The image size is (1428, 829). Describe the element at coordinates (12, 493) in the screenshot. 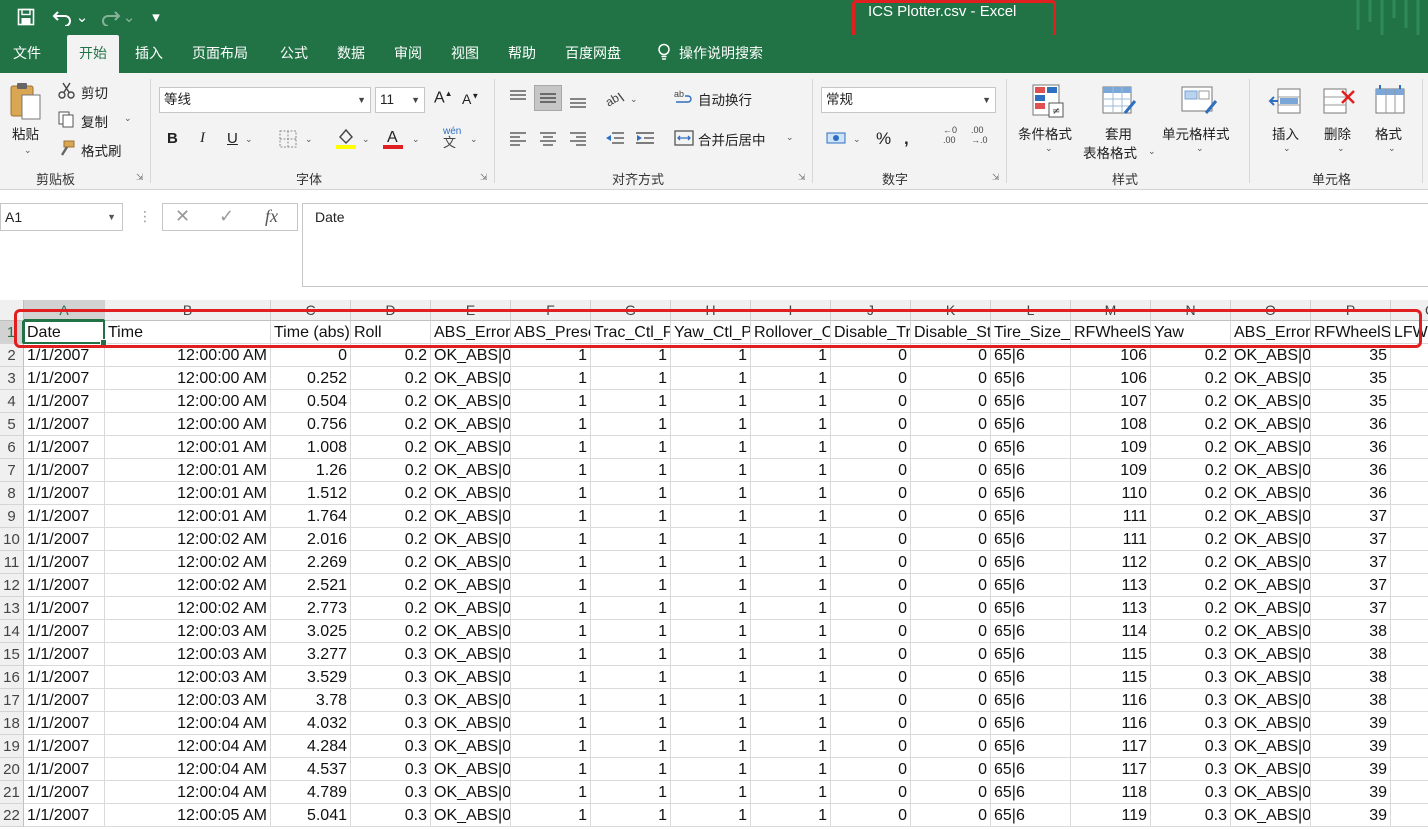

I see `row-header: 8` at that location.